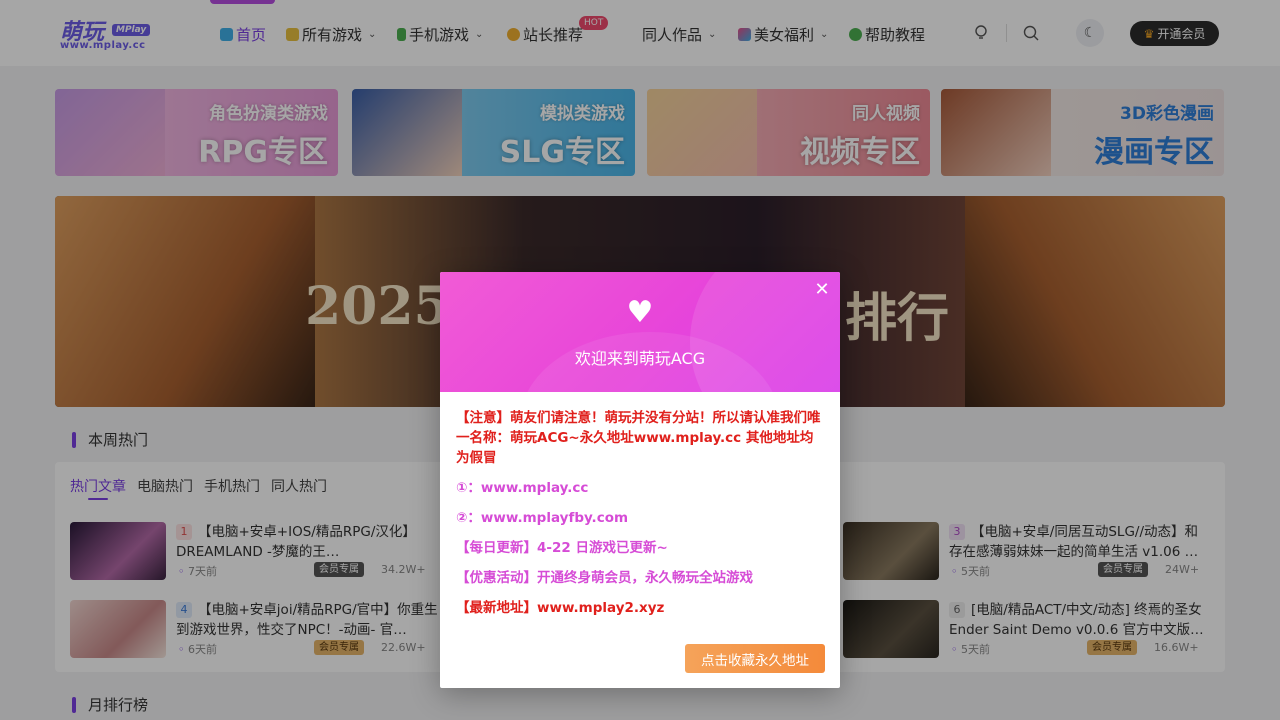  What do you see at coordinates (562, 548) in the screenshot?
I see `daily-update-text: 【每日更新】4-22 日游戏已更新~` at bounding box center [562, 548].